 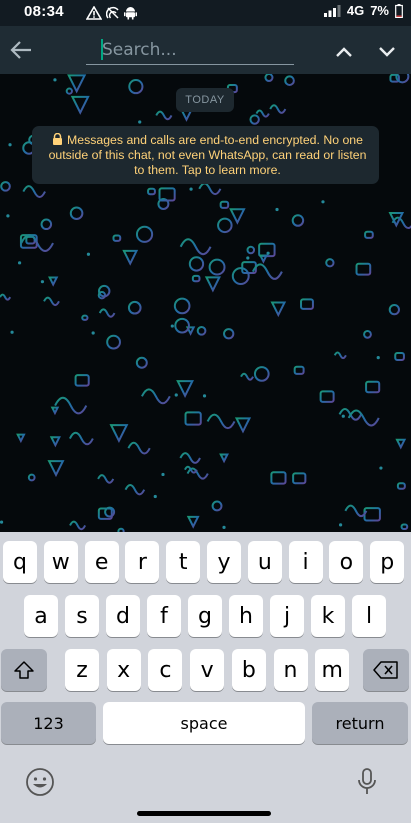 I want to click on search-bar, so click(x=205, y=50).